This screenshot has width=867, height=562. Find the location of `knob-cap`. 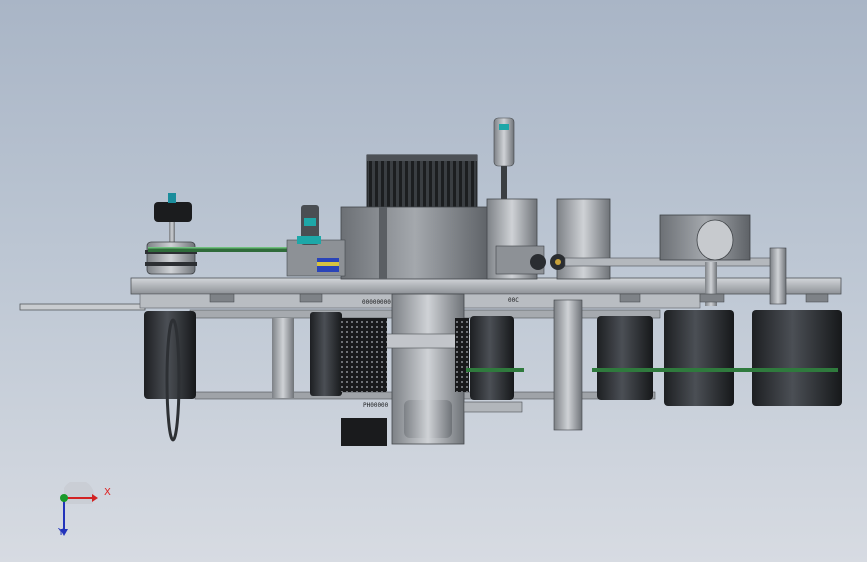

knob-cap is located at coordinates (172, 198).